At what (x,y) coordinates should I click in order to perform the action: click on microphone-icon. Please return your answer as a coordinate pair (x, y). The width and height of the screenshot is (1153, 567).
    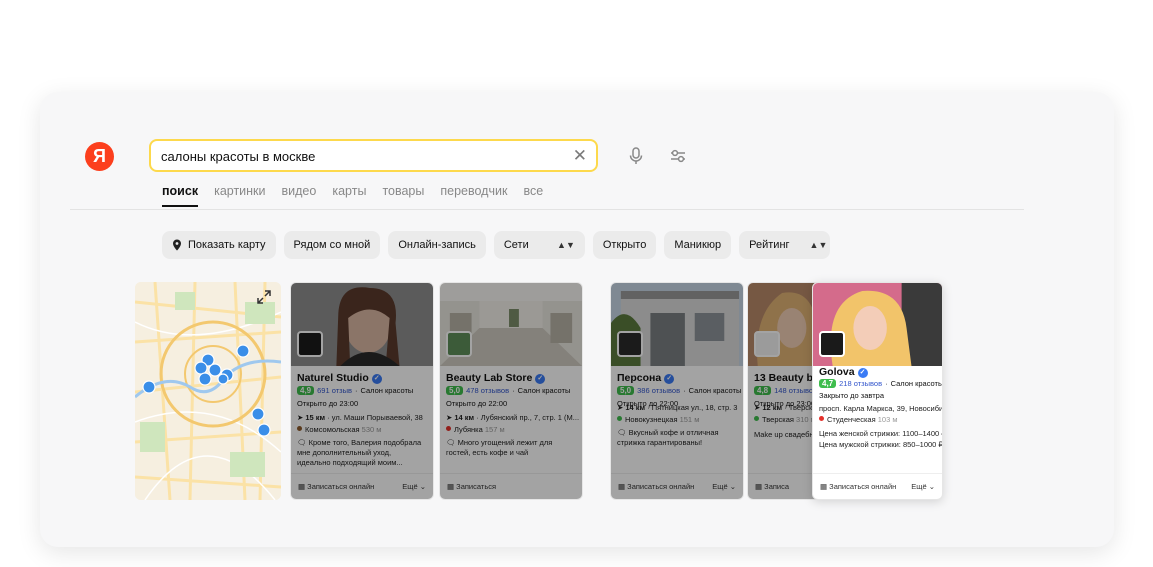
    Looking at the image, I should click on (636, 156).